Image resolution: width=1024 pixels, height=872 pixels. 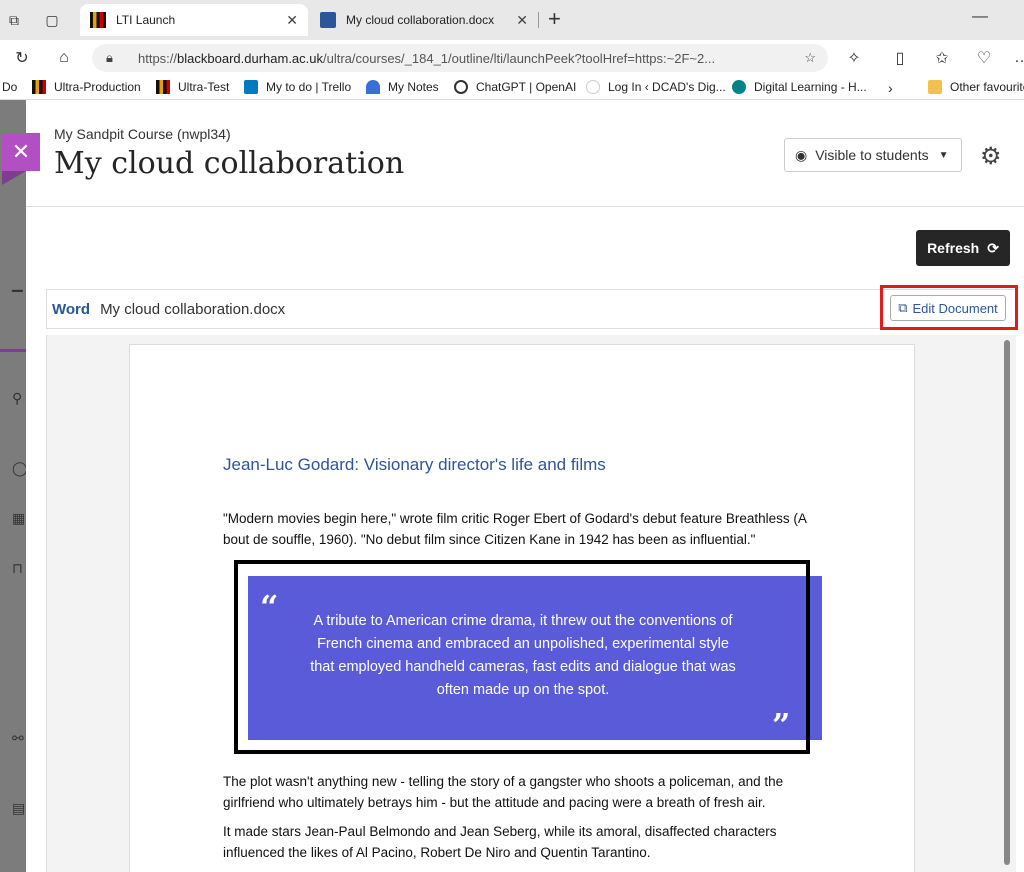 What do you see at coordinates (14, 20) in the screenshot?
I see `workspaces-icon: ⧉` at bounding box center [14, 20].